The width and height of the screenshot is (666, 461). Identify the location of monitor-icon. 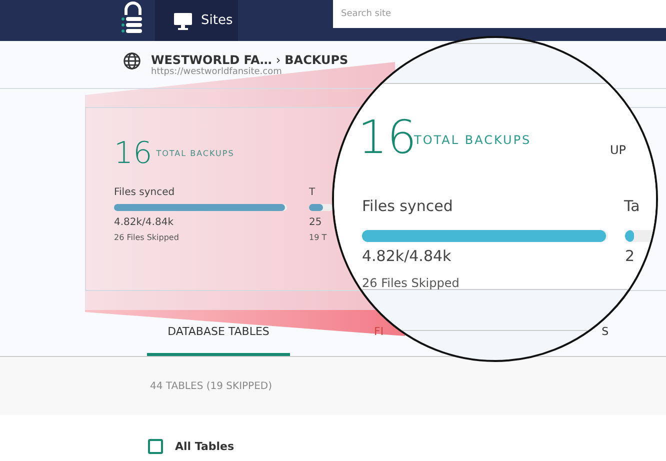
(183, 21).